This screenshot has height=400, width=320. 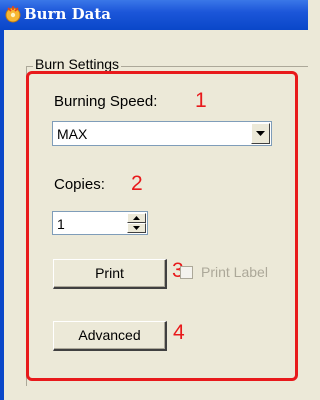 What do you see at coordinates (234, 272) in the screenshot?
I see `print-label-text: Print Label` at bounding box center [234, 272].